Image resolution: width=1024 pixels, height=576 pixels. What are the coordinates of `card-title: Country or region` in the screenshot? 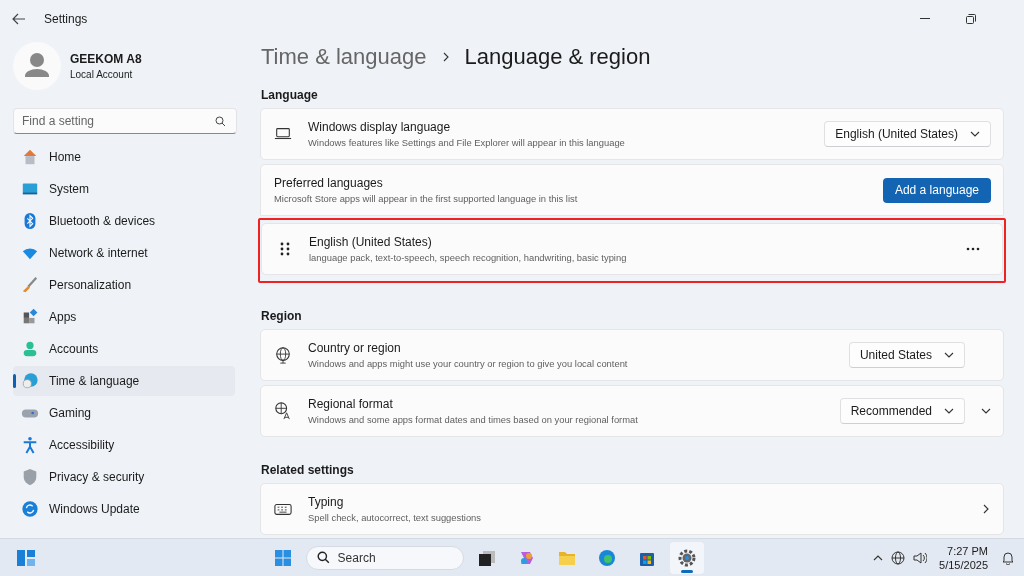 It's located at (355, 348).